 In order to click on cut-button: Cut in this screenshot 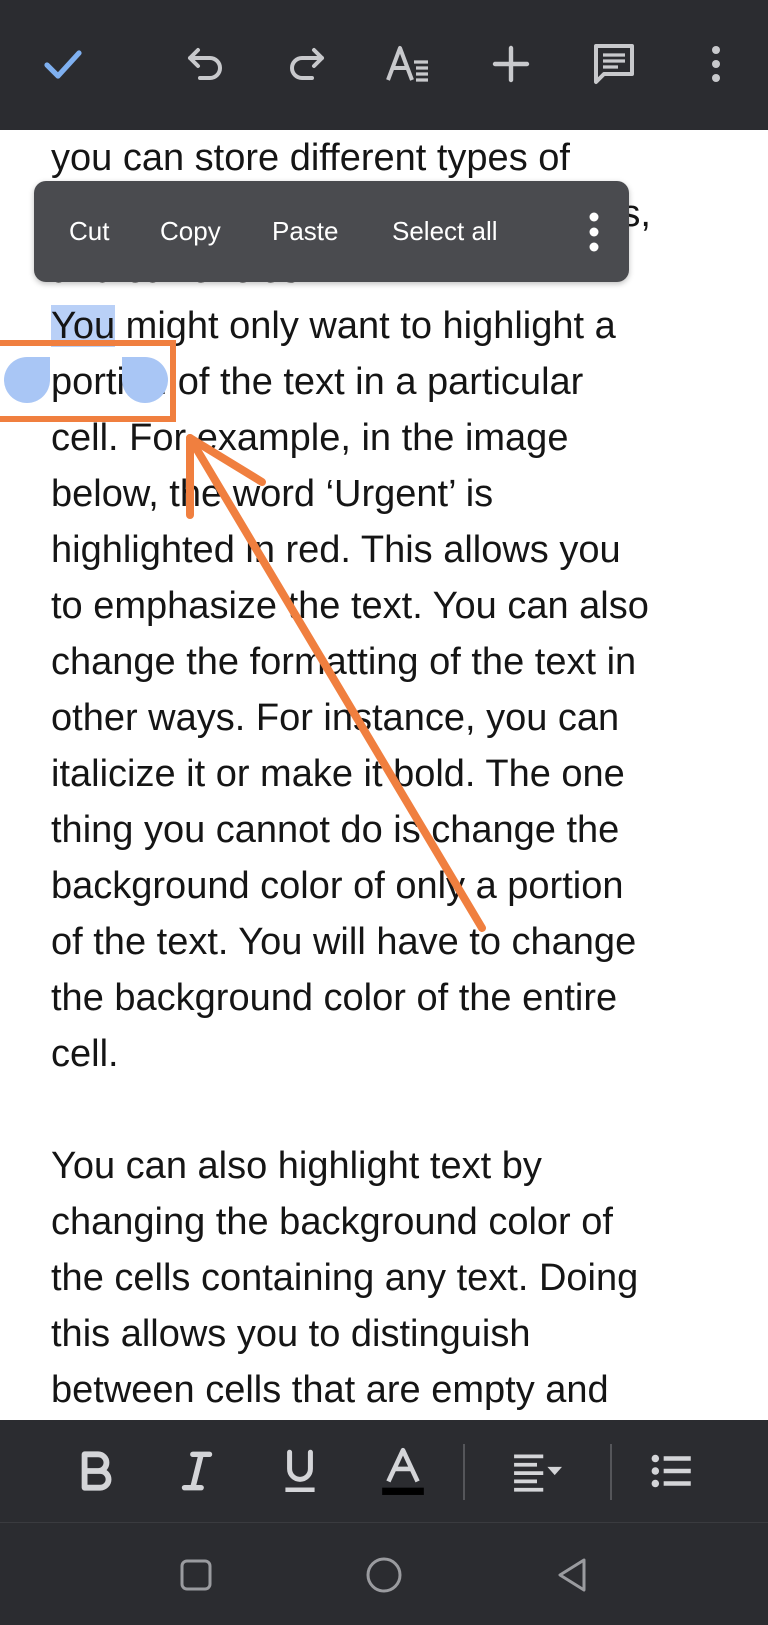, I will do `click(89, 231)`.